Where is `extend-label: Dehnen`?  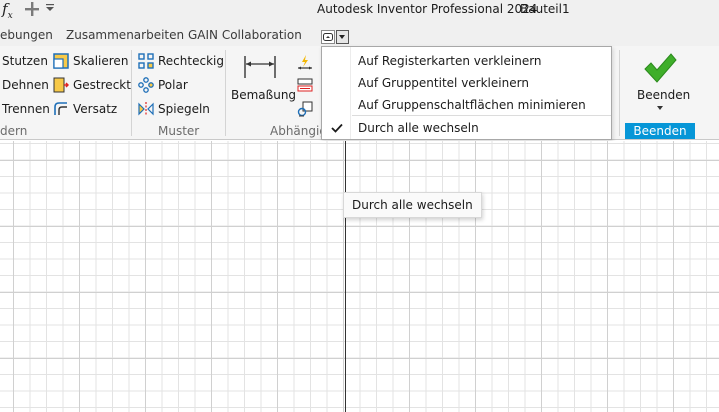
extend-label: Dehnen is located at coordinates (25, 85).